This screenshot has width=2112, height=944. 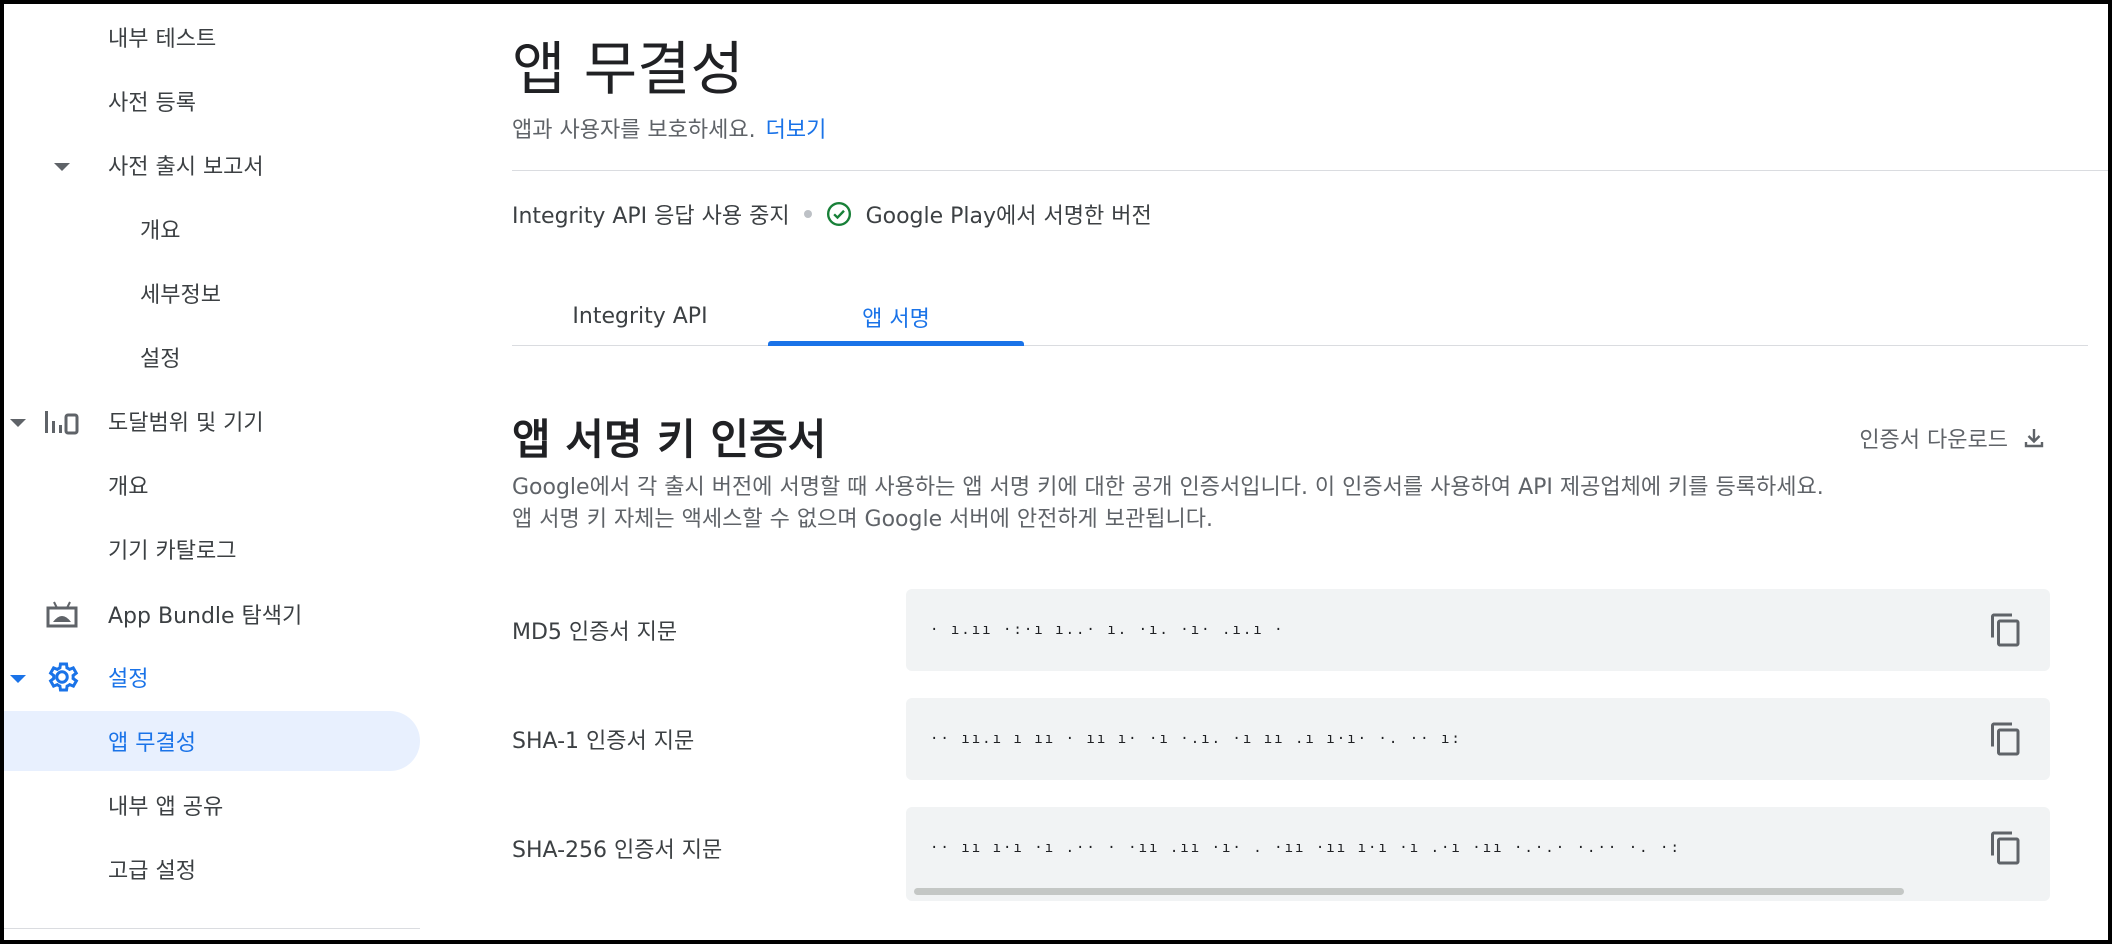 What do you see at coordinates (180, 295) in the screenshot?
I see `sidebar-item-label: 세부정보` at bounding box center [180, 295].